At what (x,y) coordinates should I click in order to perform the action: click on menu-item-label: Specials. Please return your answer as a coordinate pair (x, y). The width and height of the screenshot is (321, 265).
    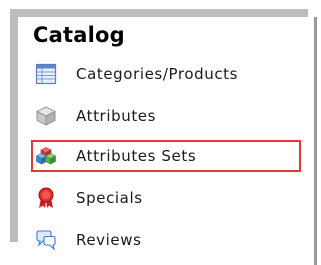
    Looking at the image, I should click on (109, 198).